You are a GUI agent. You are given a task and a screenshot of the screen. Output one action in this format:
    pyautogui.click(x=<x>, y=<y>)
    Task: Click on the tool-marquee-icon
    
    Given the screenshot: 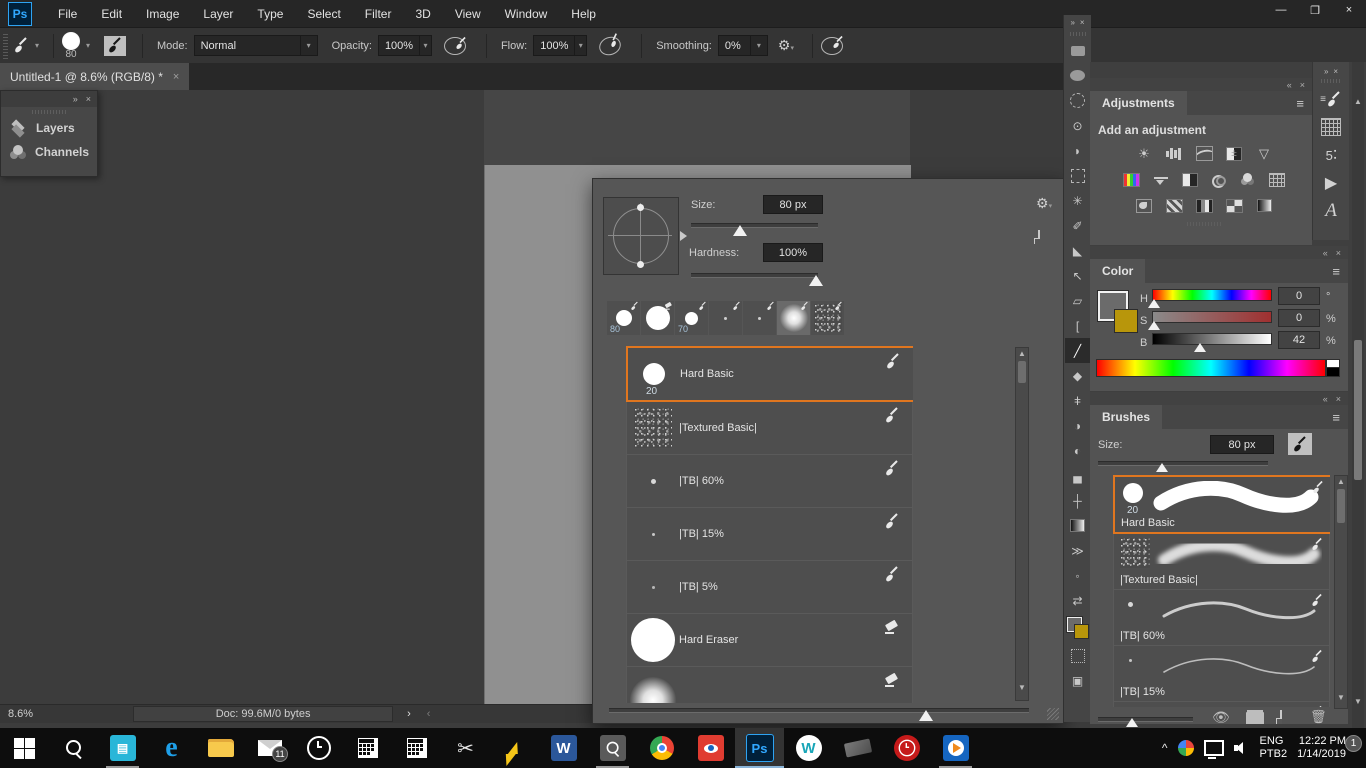 What is the action you would take?
    pyautogui.click(x=1077, y=175)
    